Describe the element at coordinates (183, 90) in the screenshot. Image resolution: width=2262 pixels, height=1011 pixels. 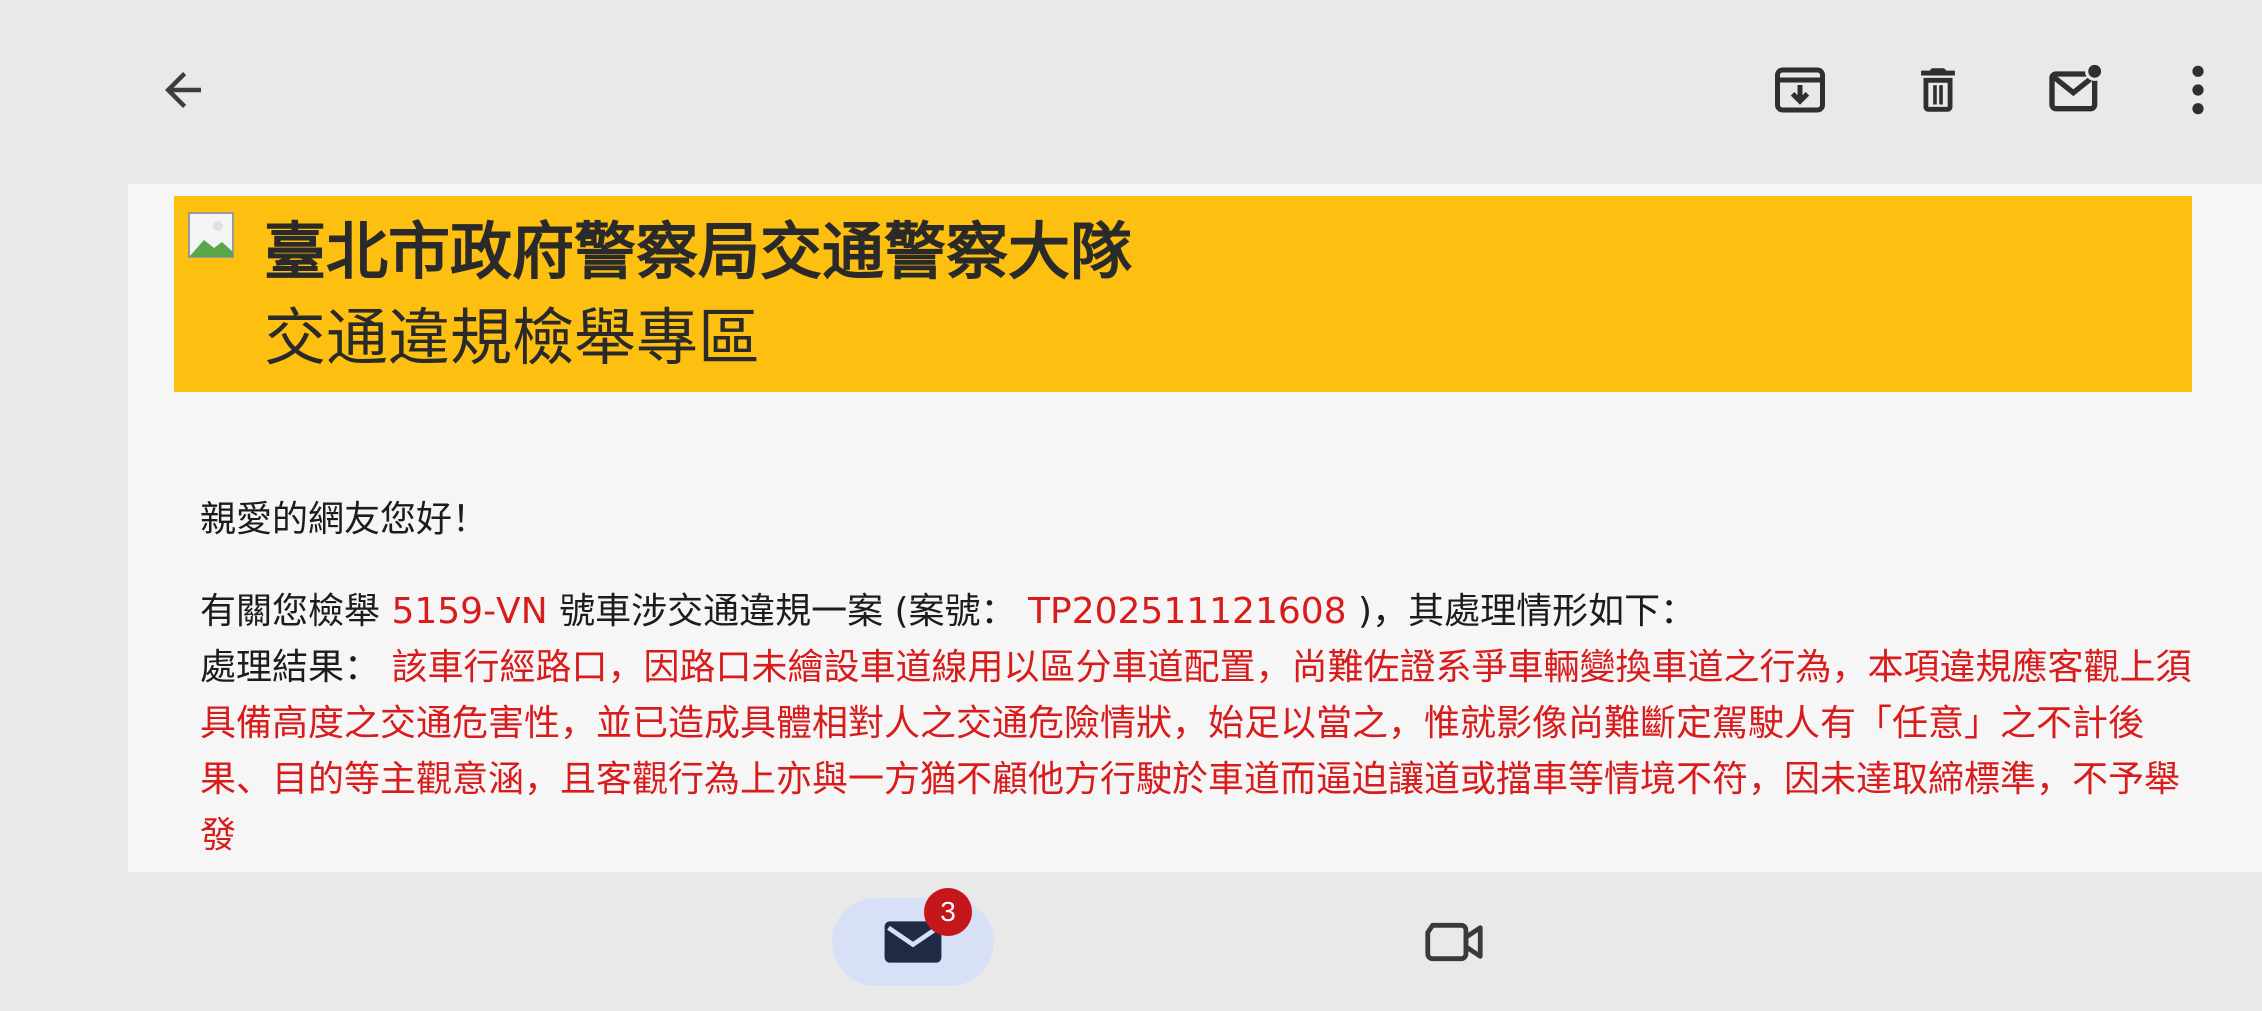
I see `arrow-back-icon` at that location.